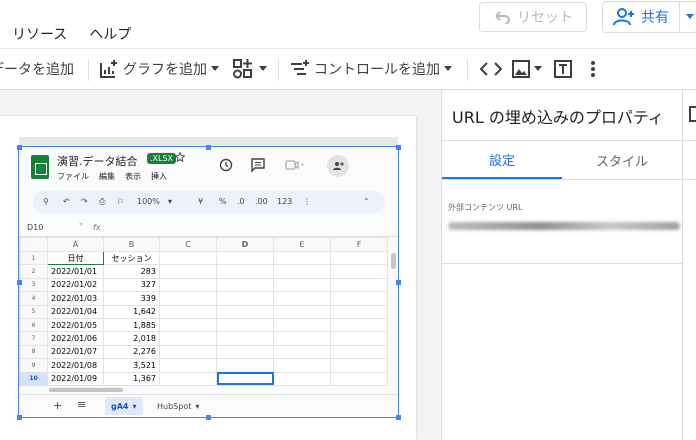 The height and width of the screenshot is (440, 696). What do you see at coordinates (84, 201) in the screenshot?
I see `redo-icon: ↷` at bounding box center [84, 201].